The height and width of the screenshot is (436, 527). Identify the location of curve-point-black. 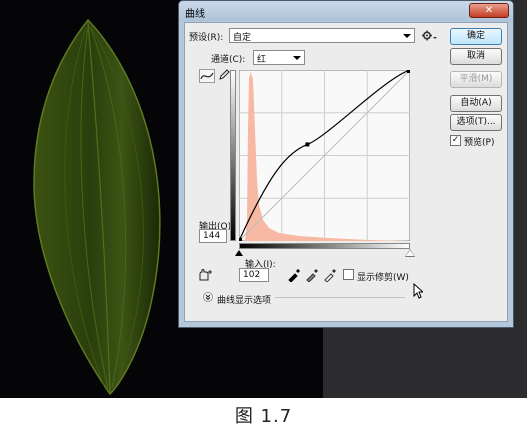
(240, 239).